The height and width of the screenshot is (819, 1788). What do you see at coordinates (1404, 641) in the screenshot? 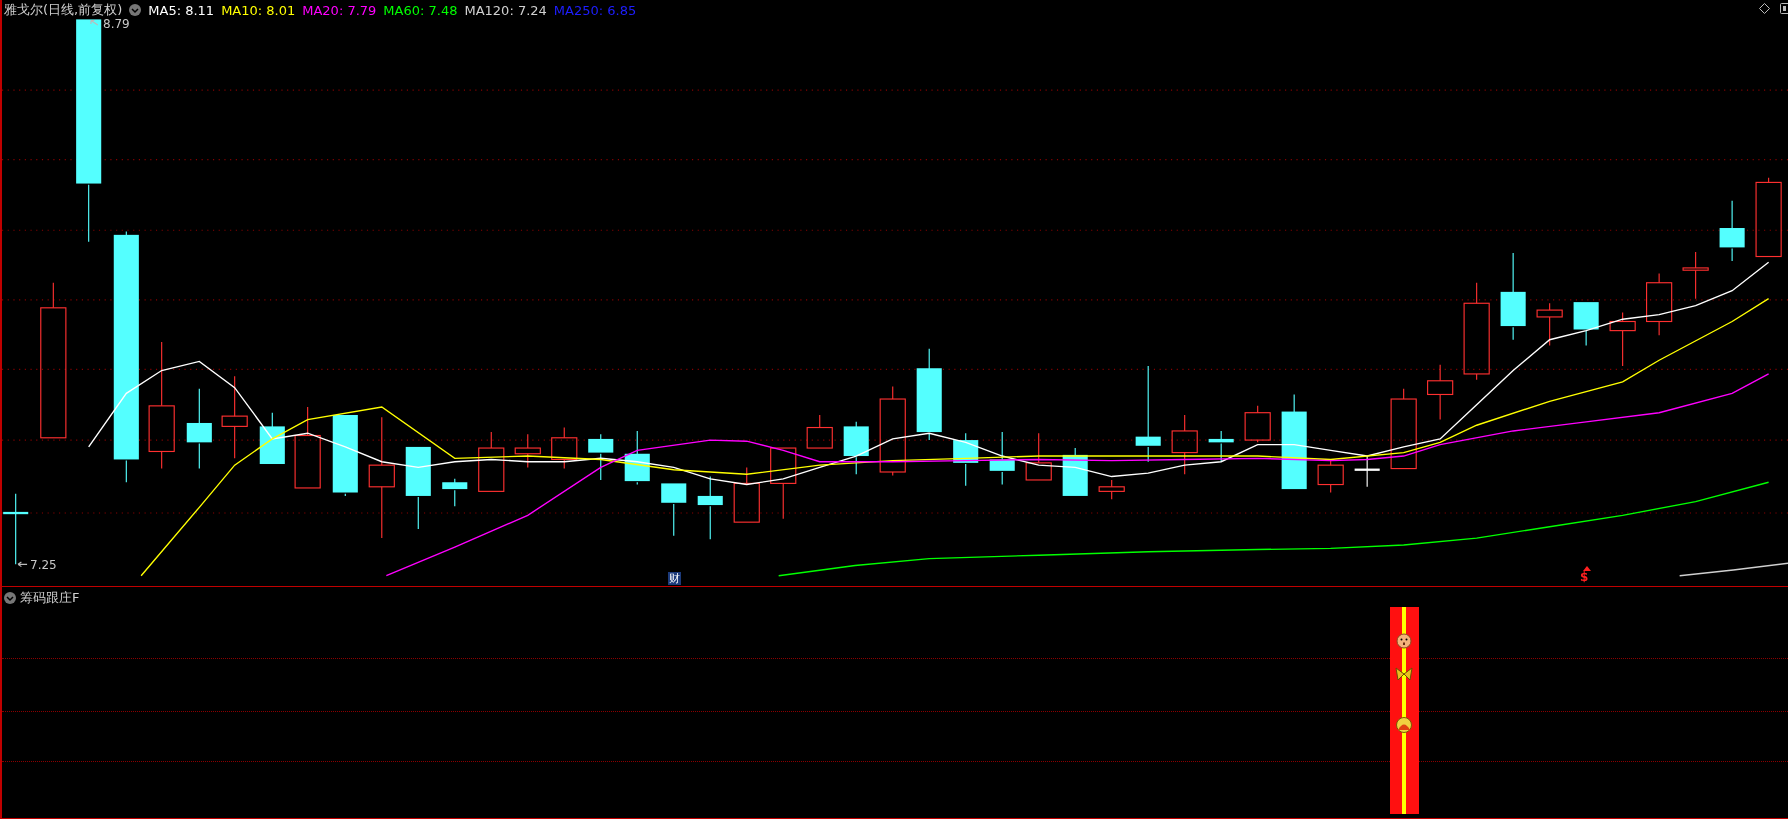
I see `face-icon` at bounding box center [1404, 641].